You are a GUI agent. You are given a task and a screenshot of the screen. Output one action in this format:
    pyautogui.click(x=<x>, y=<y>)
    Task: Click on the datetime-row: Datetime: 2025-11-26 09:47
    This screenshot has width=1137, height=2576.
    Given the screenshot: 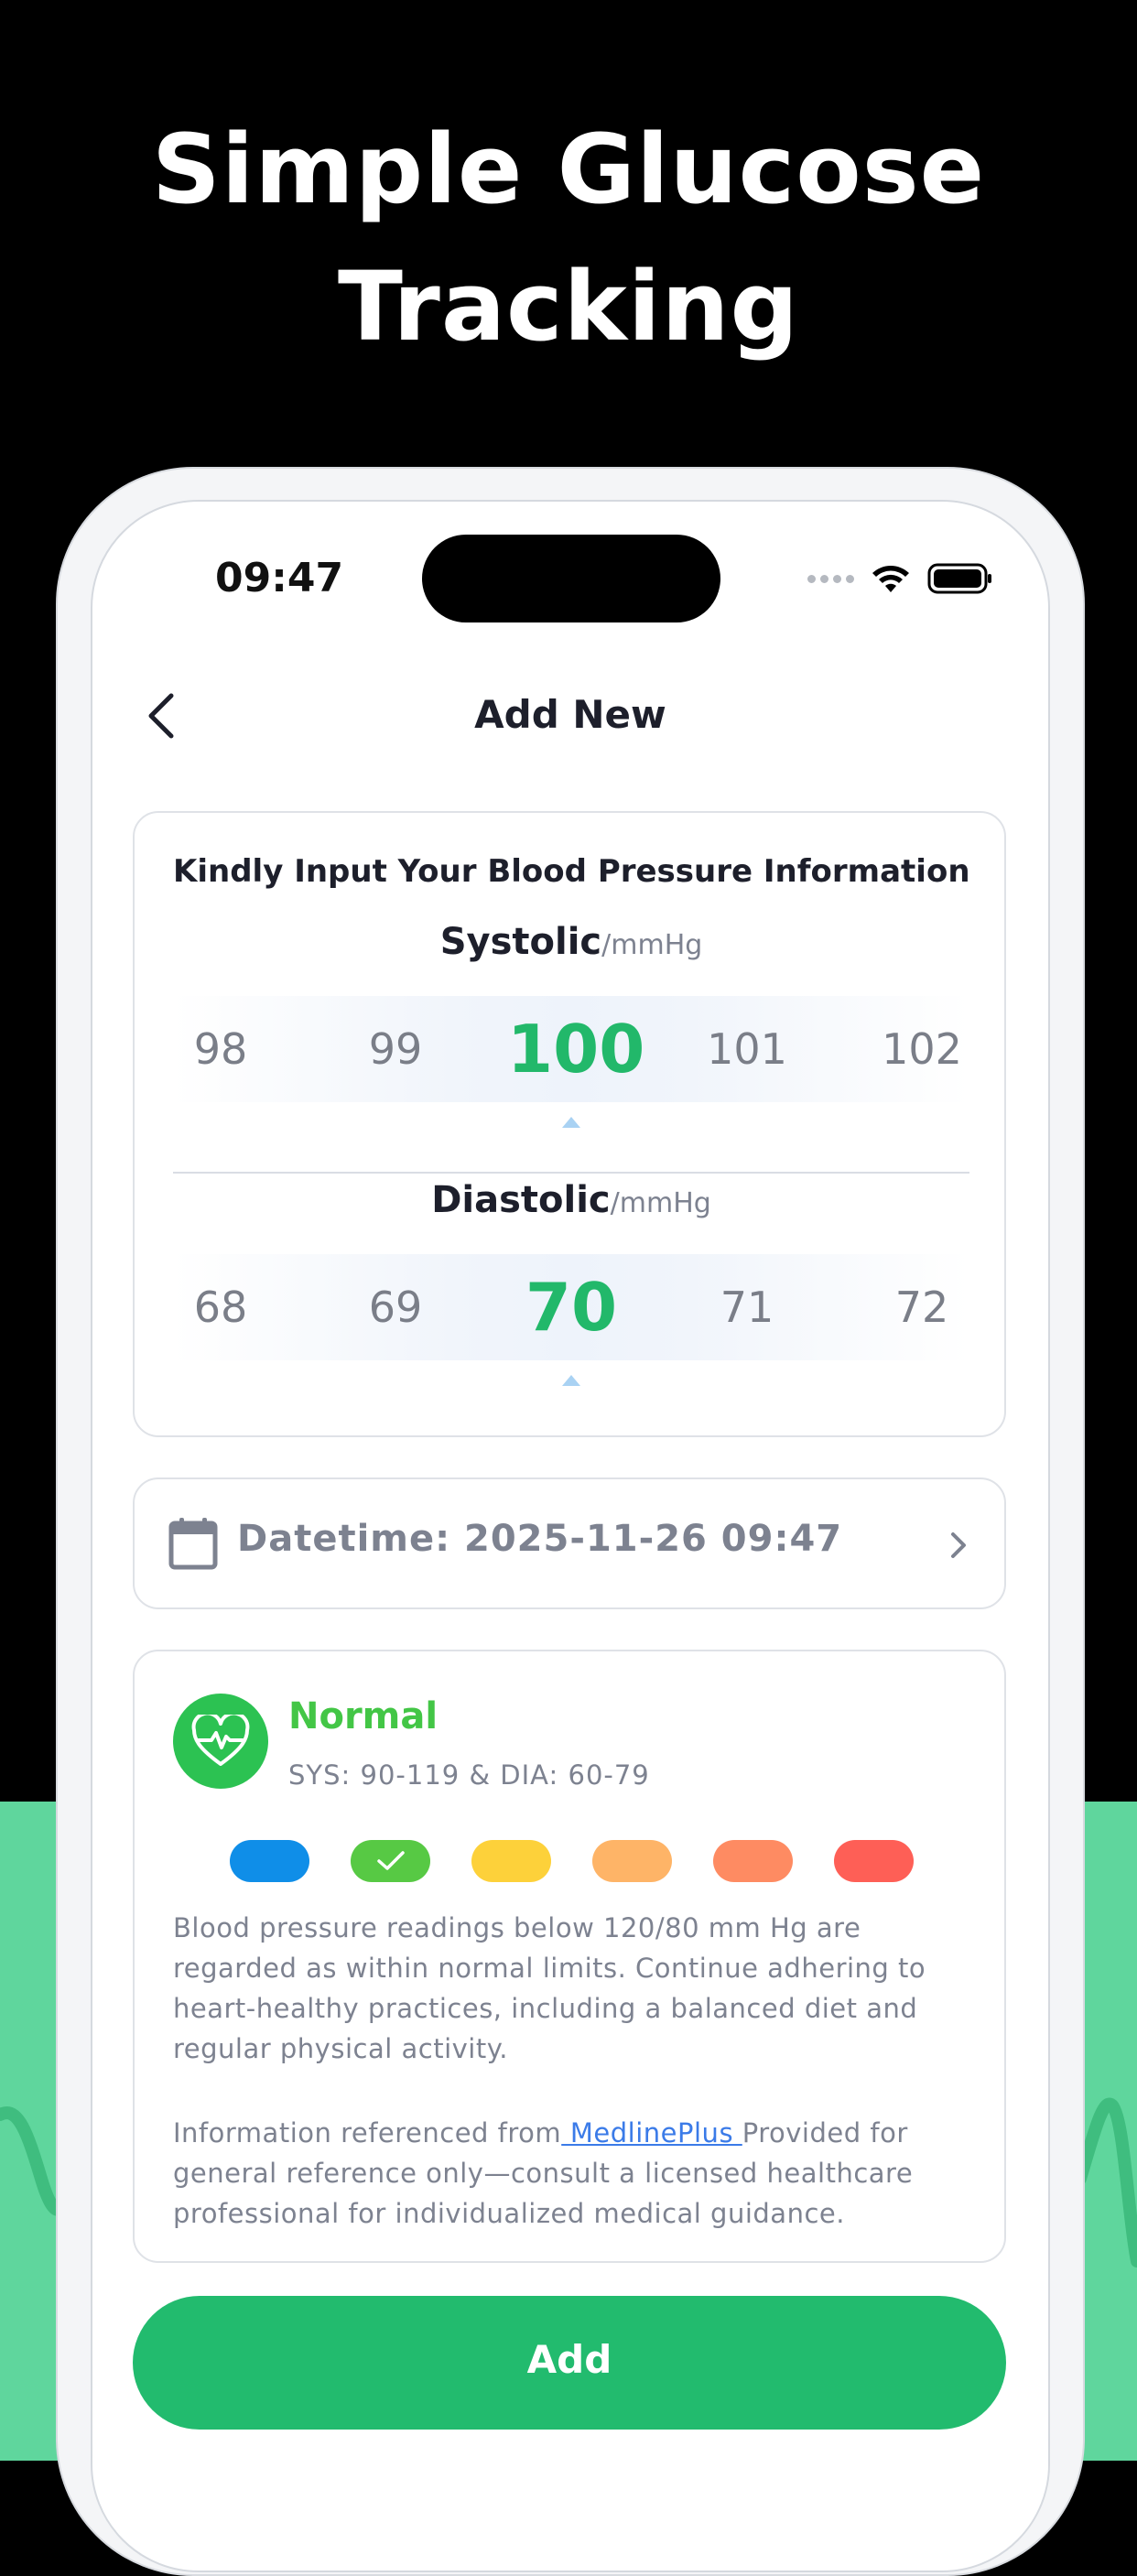 What is the action you would take?
    pyautogui.click(x=569, y=1543)
    